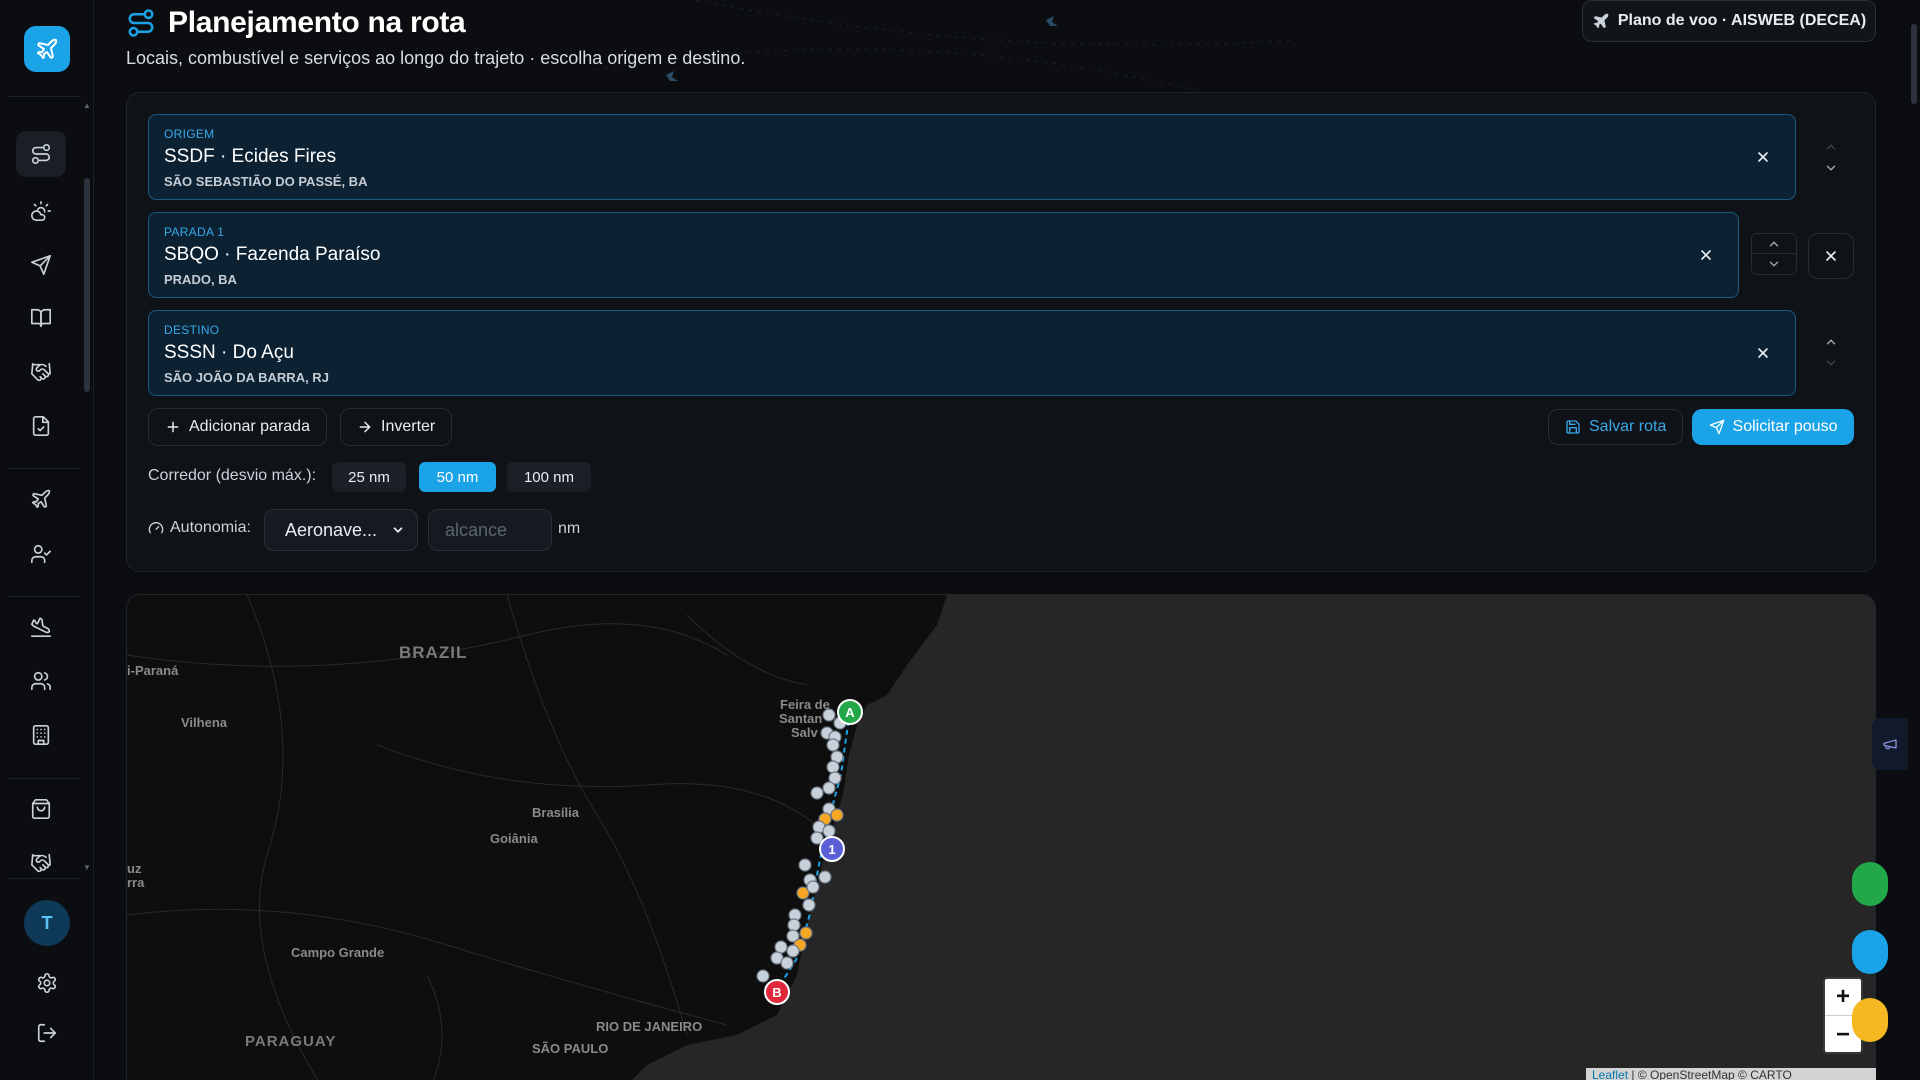 Image resolution: width=1920 pixels, height=1080 pixels. I want to click on sidebar-item-weather, so click(41, 211).